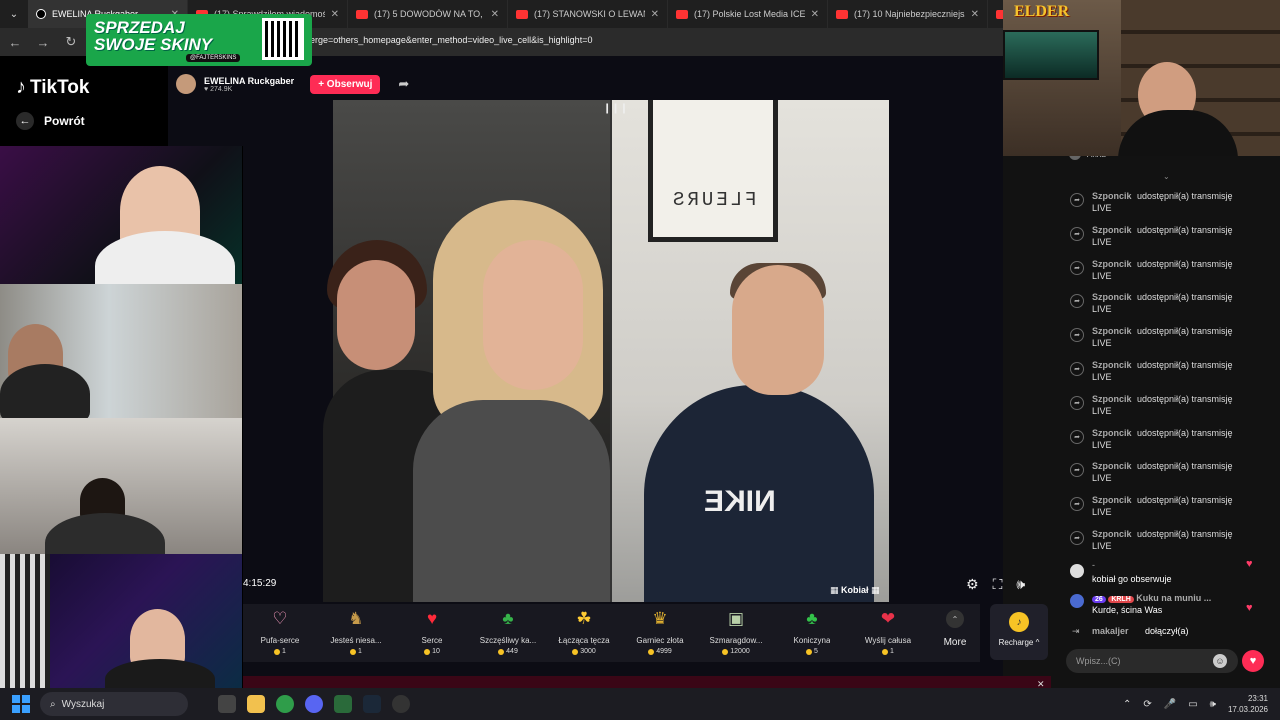 This screenshot has width=1280, height=720. Describe the element at coordinates (1121, 599) in the screenshot. I see `fan-badge: KRLH` at that location.